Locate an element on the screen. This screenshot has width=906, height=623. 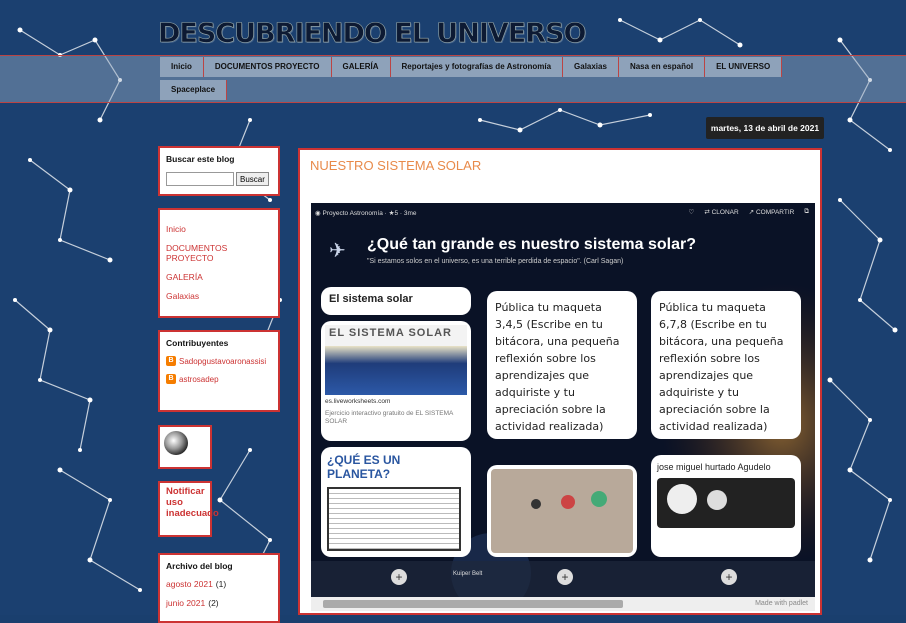
nav-item-el-universo: EL UNIVERSO is located at coordinates (744, 67).